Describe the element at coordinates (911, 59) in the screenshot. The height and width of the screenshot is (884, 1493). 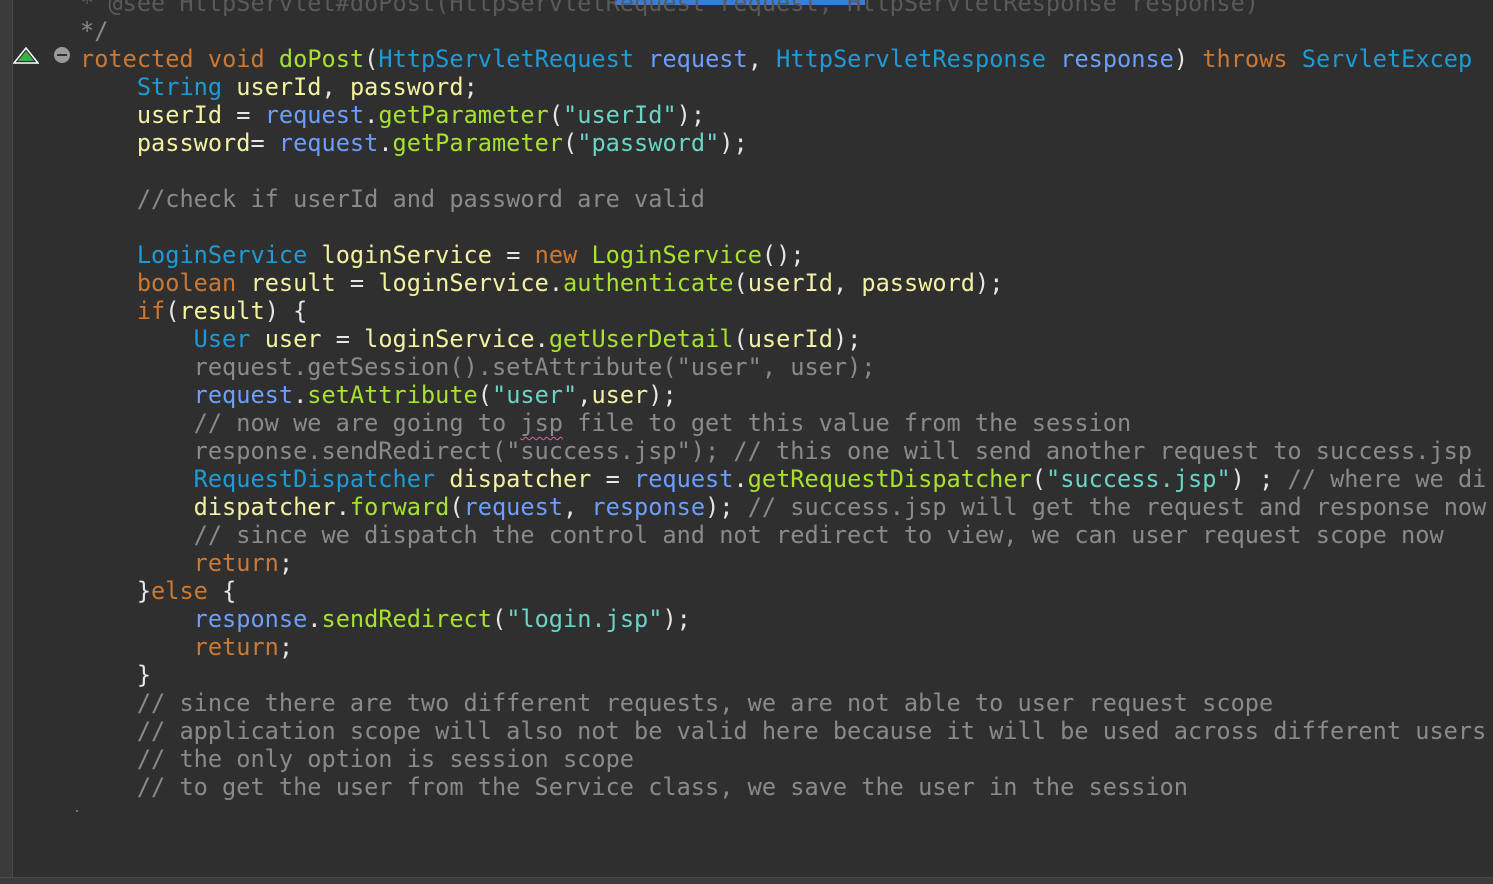
I see `code-token: HttpServletResponse` at that location.